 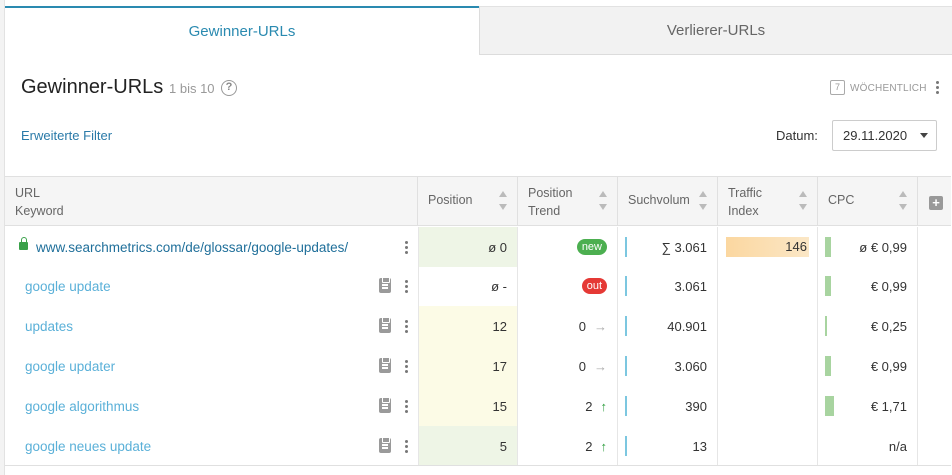 I want to click on status-badge-new: new, so click(x=591, y=247).